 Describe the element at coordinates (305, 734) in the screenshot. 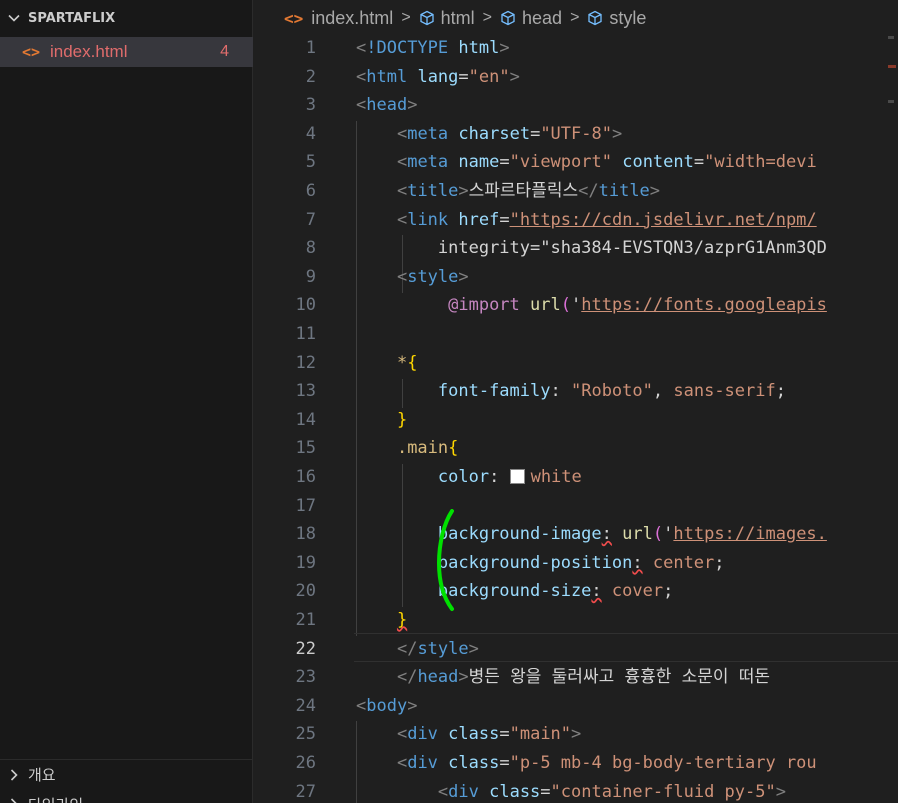

I see `line-number: 25` at that location.